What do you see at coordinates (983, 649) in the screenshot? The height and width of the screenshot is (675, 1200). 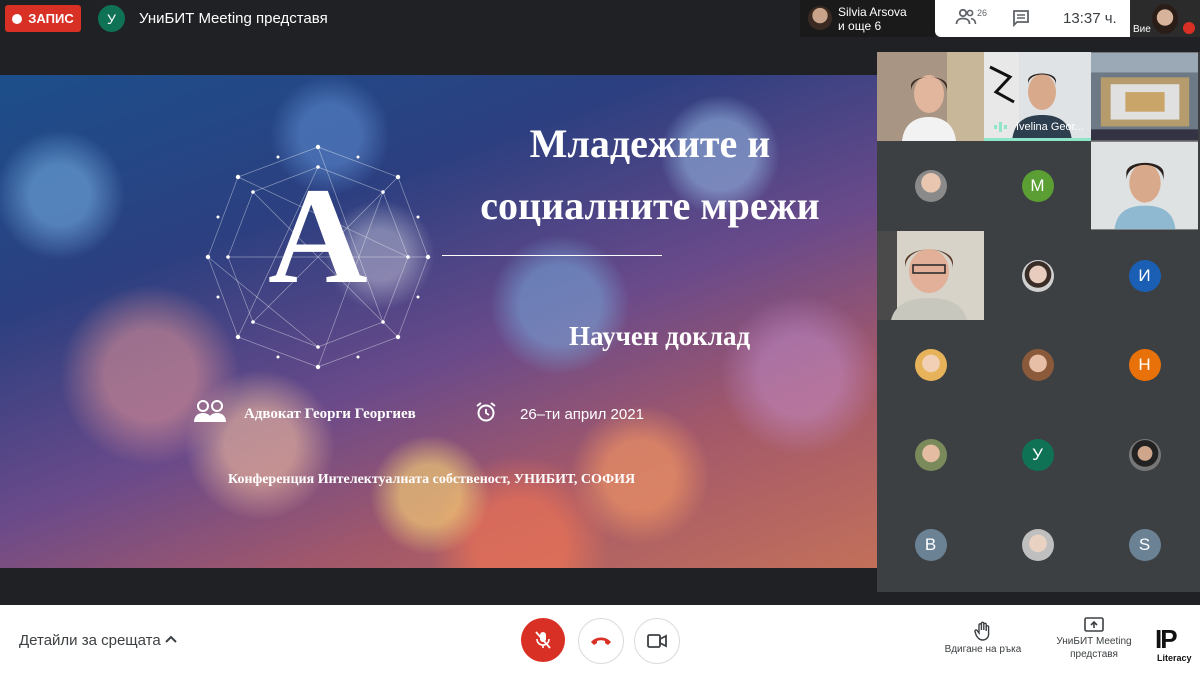 I see `raise-hand-label: Вдигане на ръка` at bounding box center [983, 649].